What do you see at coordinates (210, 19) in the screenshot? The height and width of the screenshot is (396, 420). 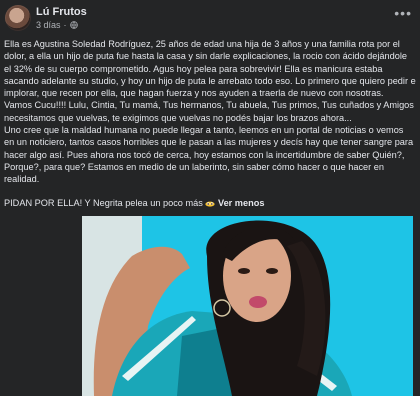 I see `post-header: Lú Frutos 3 días · •••` at bounding box center [210, 19].